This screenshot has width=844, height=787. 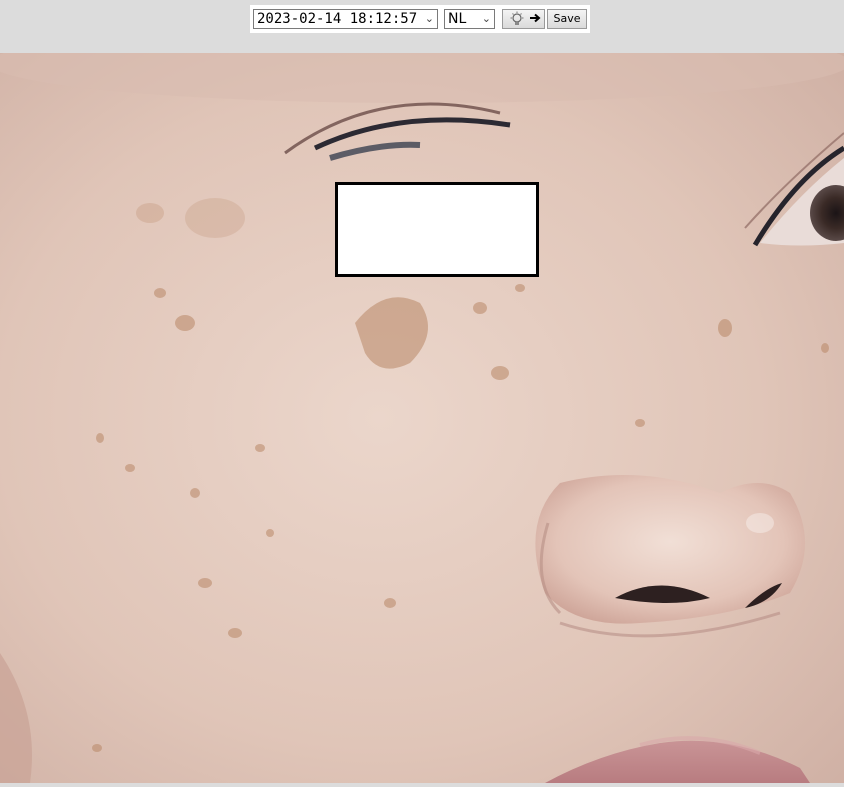 I want to click on light-toggle-button, so click(x=523, y=19).